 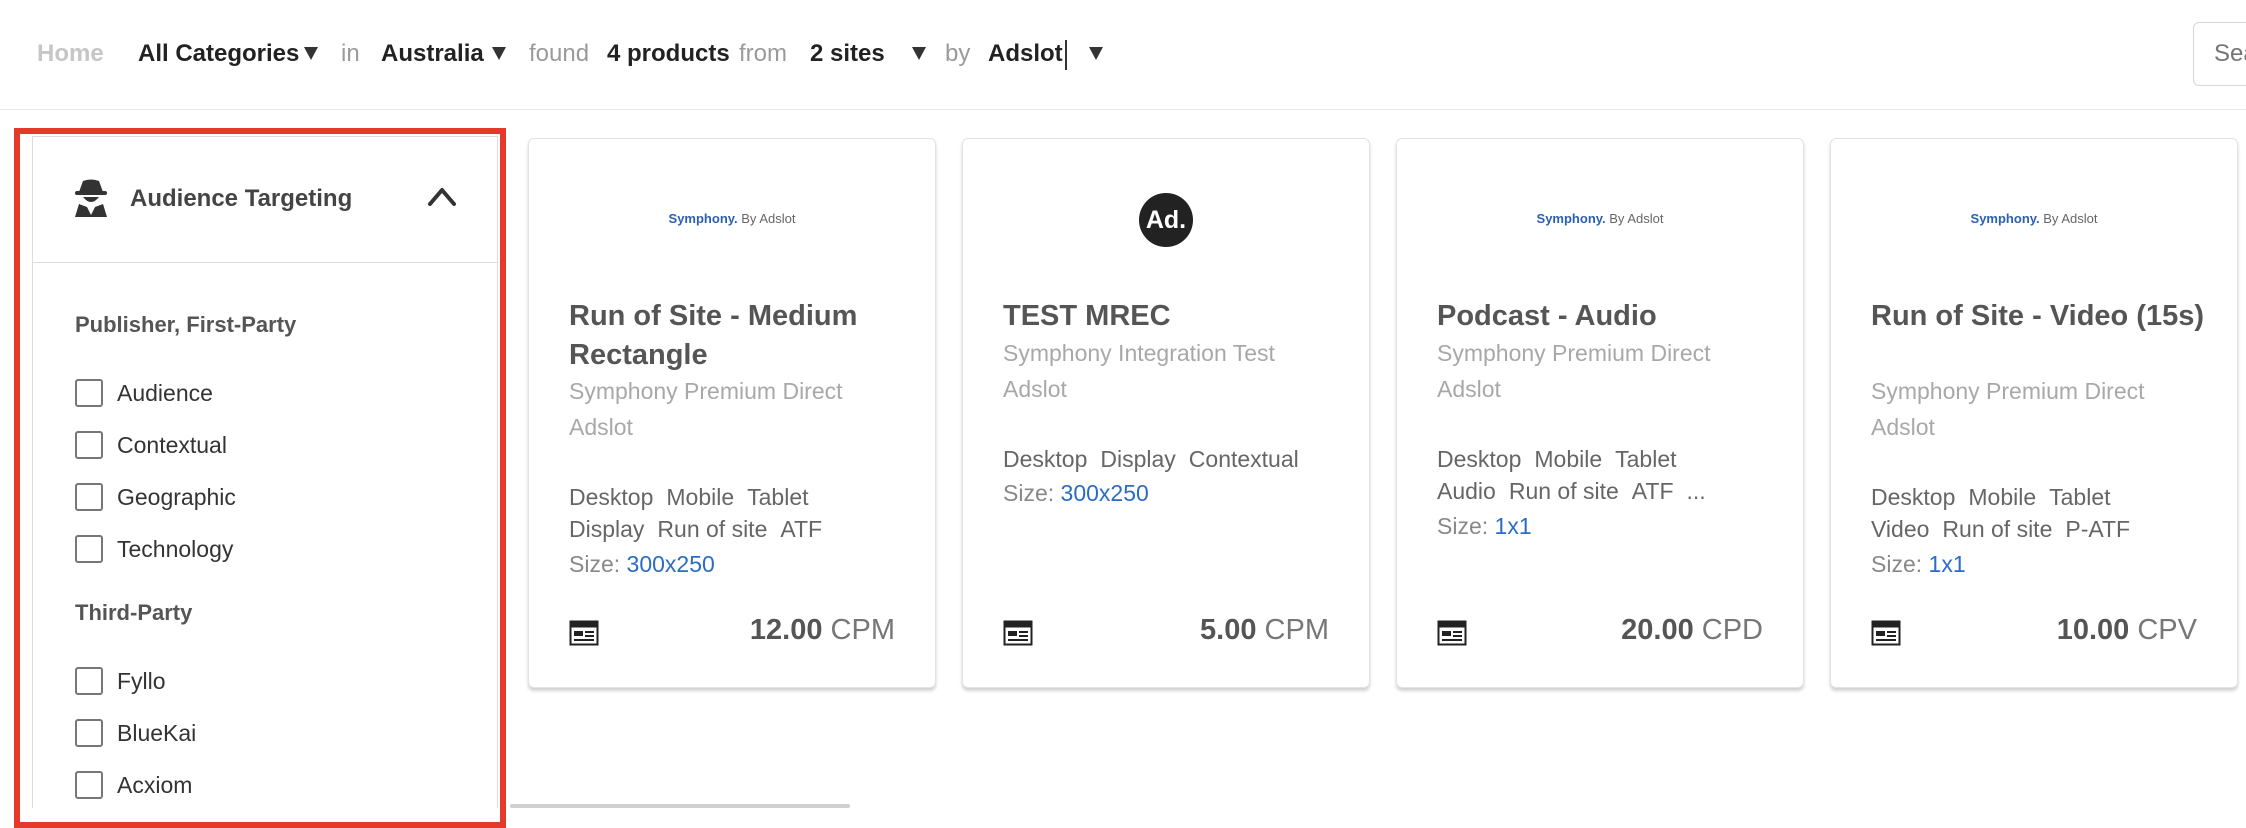 I want to click on category-dropdown: All Categories, so click(x=218, y=54).